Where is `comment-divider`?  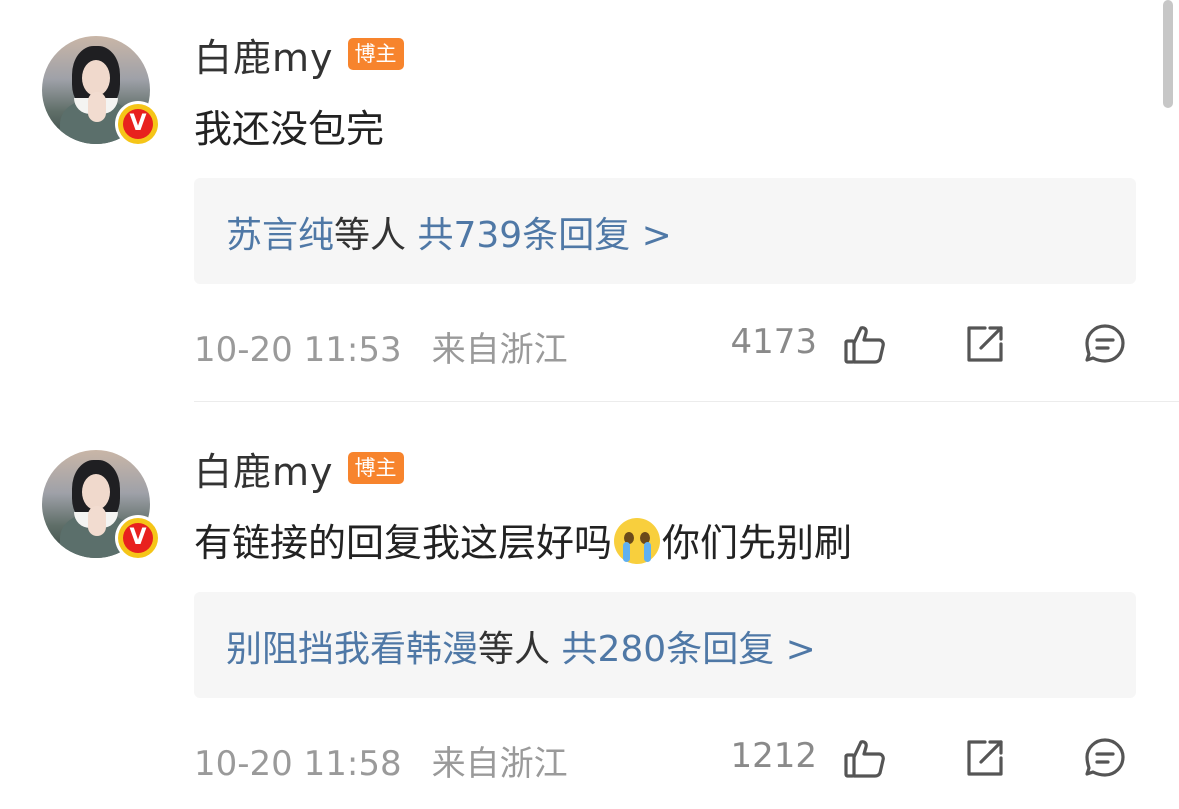
comment-divider is located at coordinates (686, 401).